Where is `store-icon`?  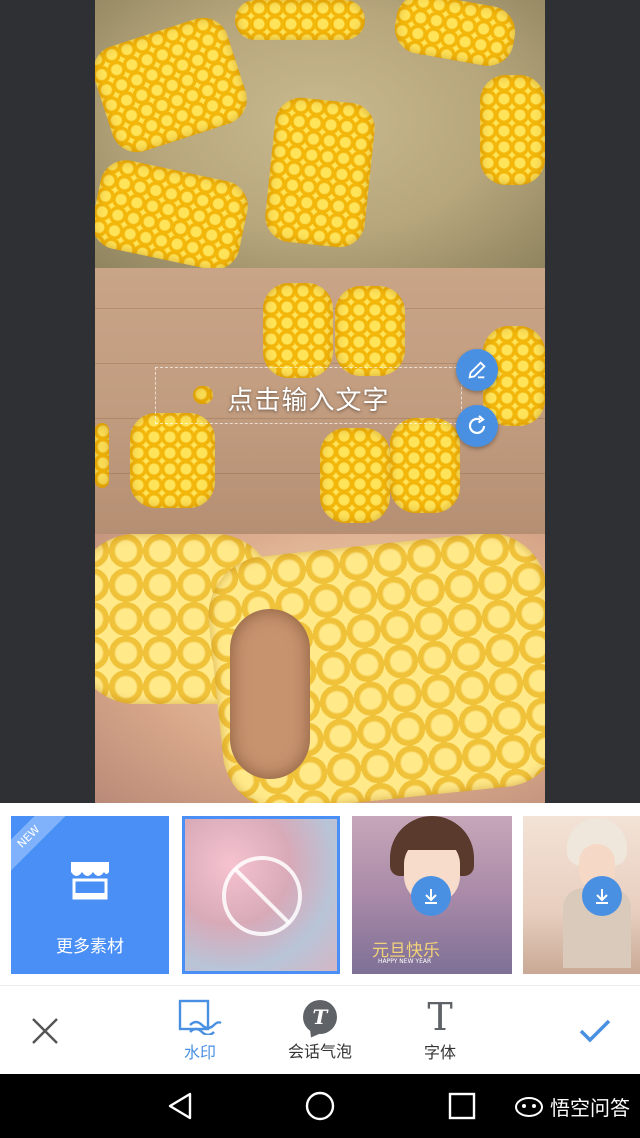
store-icon is located at coordinates (90, 881).